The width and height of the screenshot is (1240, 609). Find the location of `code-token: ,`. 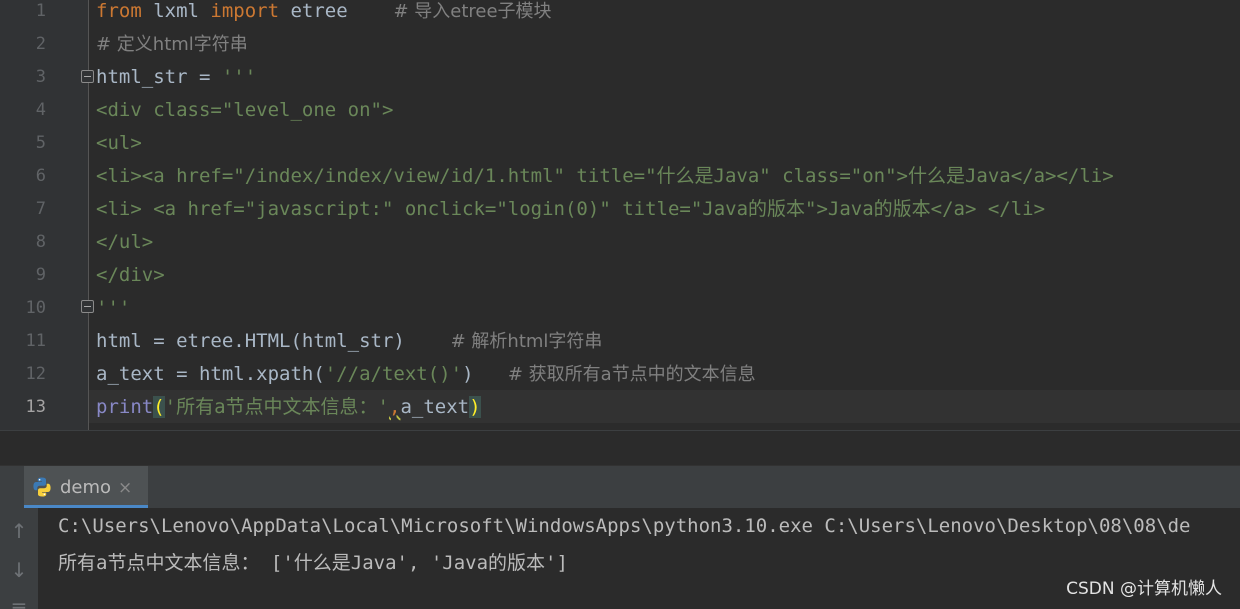

code-token: , is located at coordinates (394, 407).